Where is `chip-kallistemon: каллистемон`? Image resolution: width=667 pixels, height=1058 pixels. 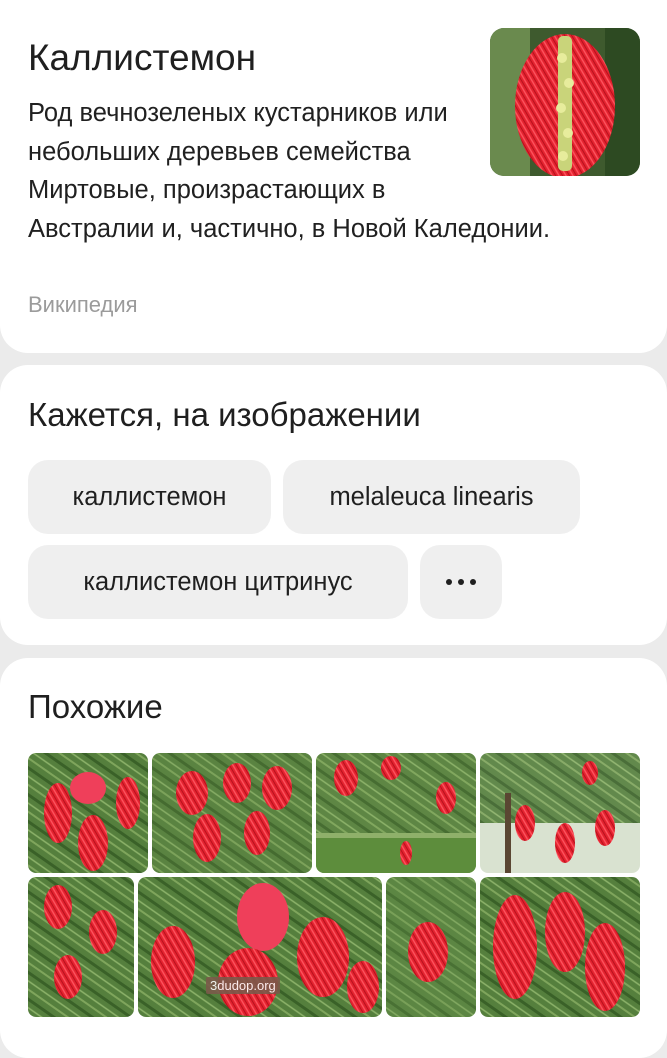 chip-kallistemon: каллистемон is located at coordinates (149, 497).